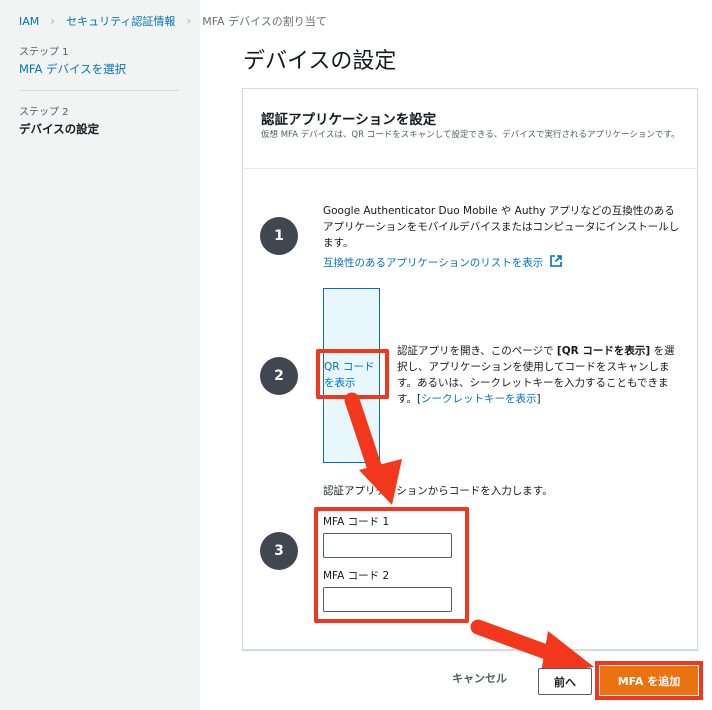  I want to click on step2-text-a: 認証アプリを開き、このページで, so click(475, 351).